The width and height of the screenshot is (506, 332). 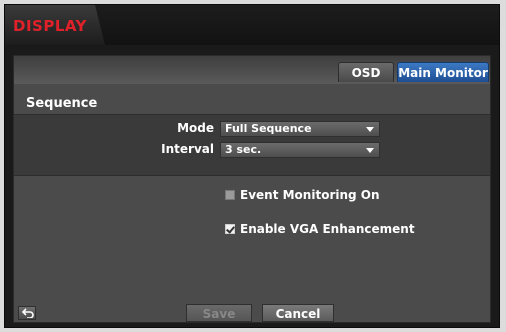 I want to click on cancel-button: Cancel, so click(x=298, y=313).